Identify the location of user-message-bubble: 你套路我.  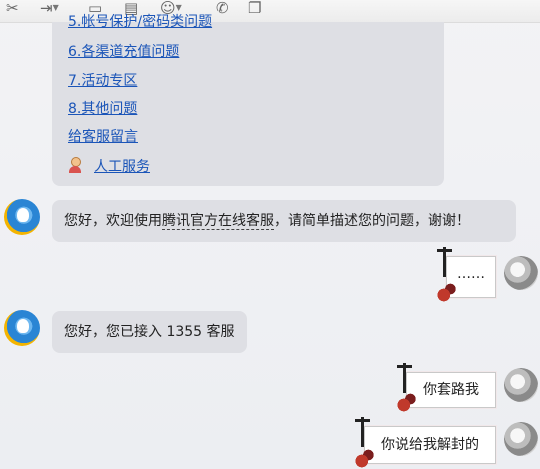
(445, 388).